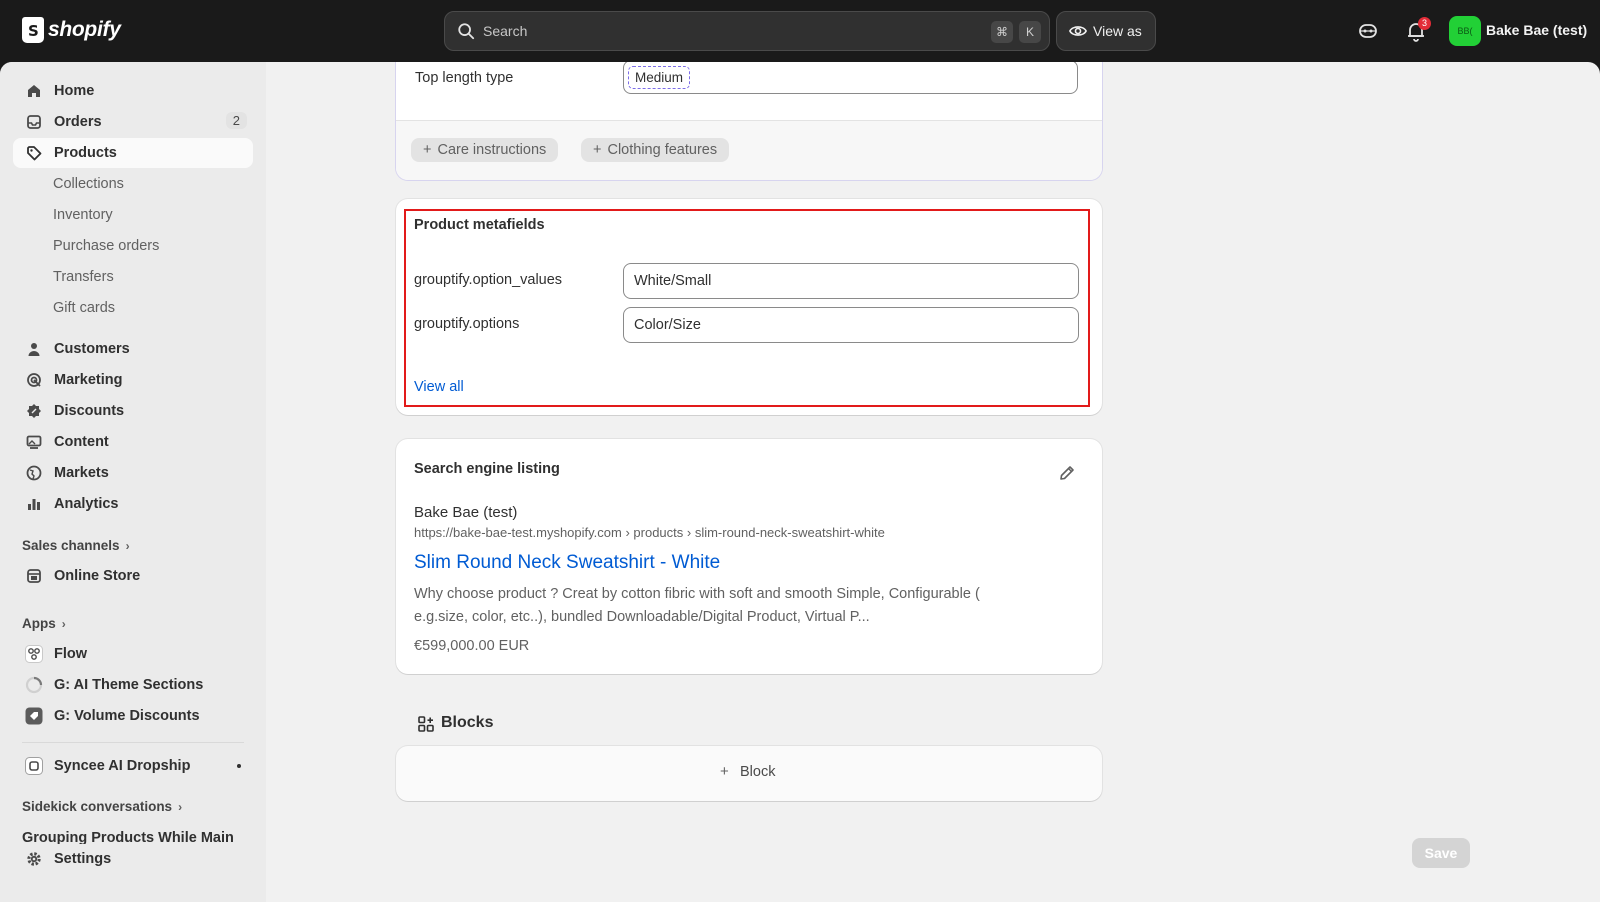  Describe the element at coordinates (1067, 473) in the screenshot. I see `pencil-icon` at that location.